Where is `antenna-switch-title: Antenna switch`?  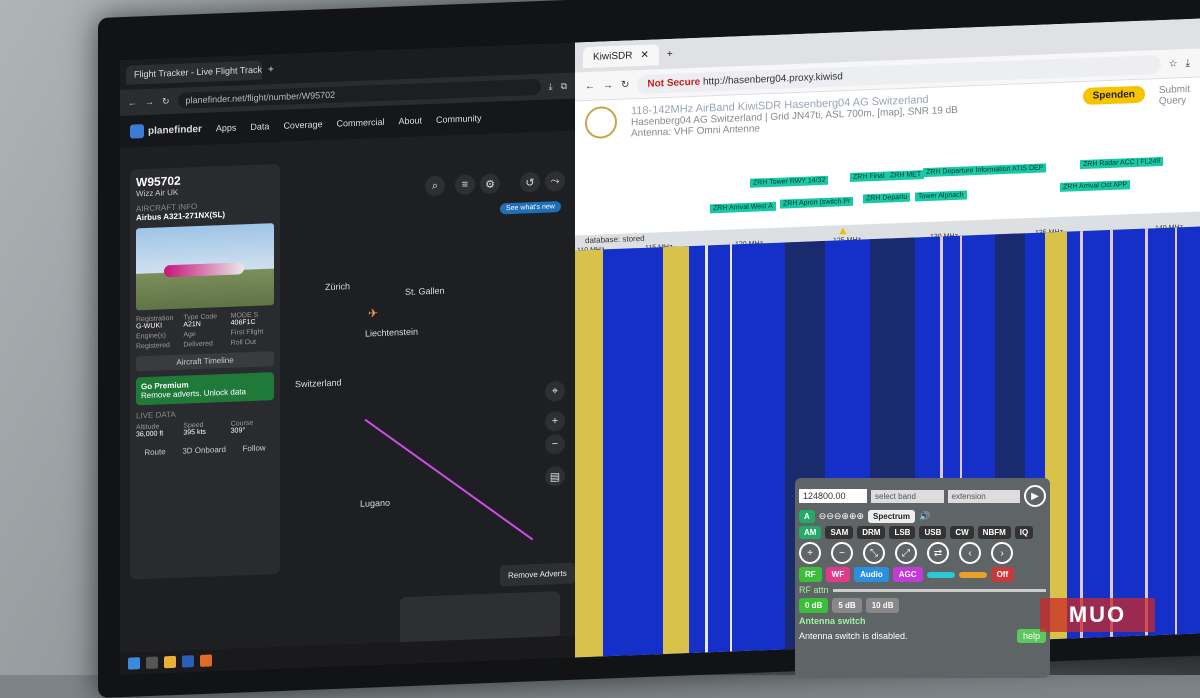 antenna-switch-title: Antenna switch is located at coordinates (832, 621).